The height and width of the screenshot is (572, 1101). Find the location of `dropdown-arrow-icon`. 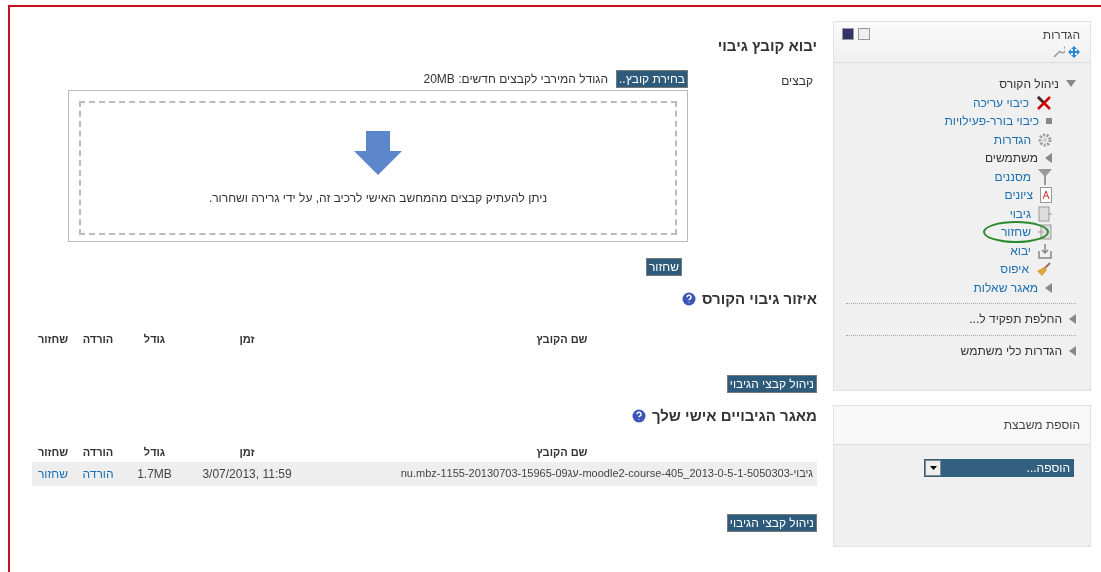

dropdown-arrow-icon is located at coordinates (933, 468).